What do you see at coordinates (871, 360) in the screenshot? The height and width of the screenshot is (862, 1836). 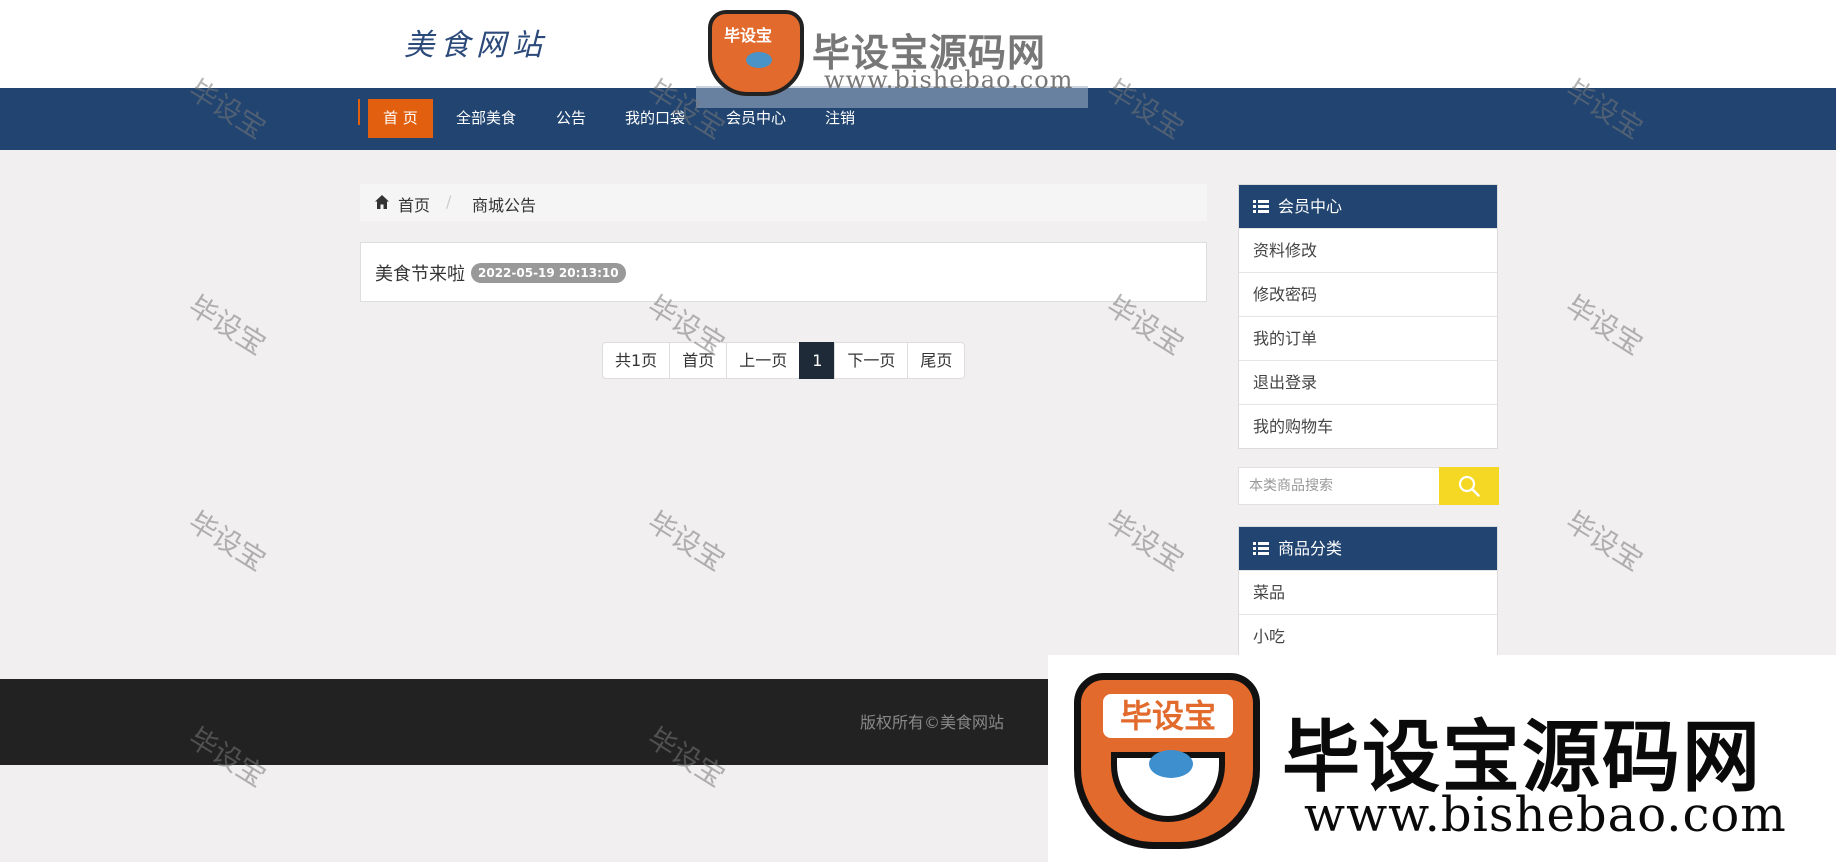 I see `page-next-button: 下一页` at bounding box center [871, 360].